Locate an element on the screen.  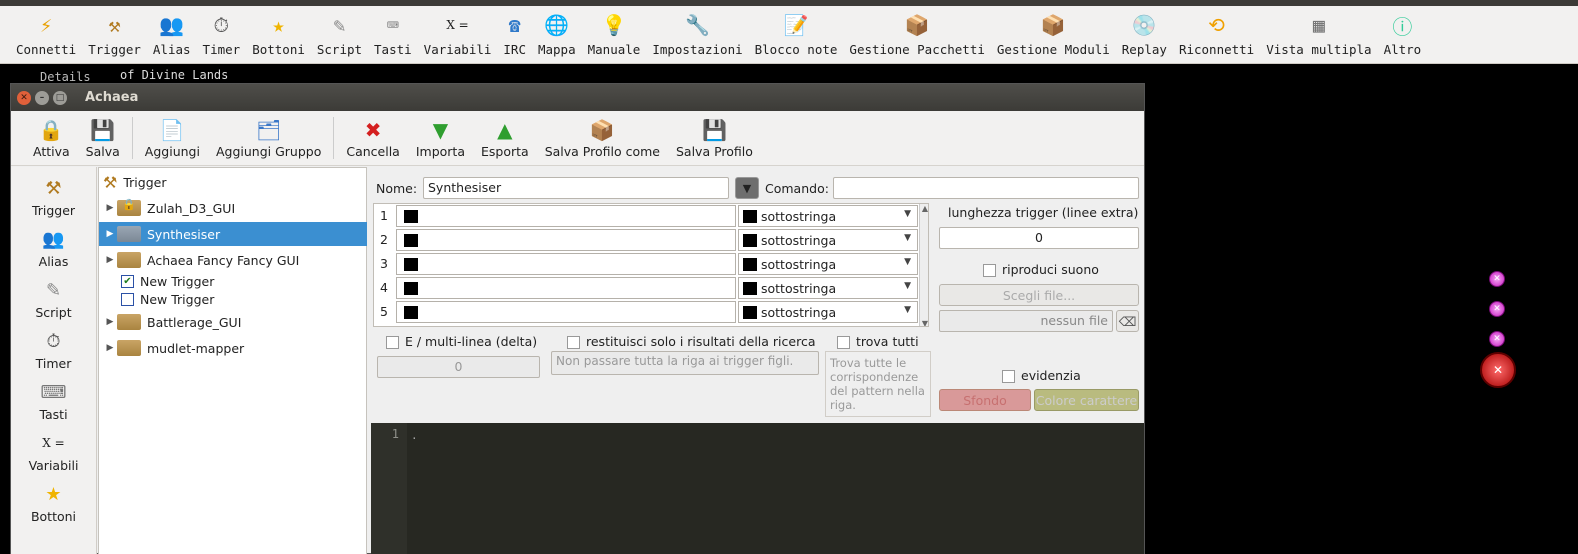
toolbar-manuale: 💡 Manuale is located at coordinates (614, 32).